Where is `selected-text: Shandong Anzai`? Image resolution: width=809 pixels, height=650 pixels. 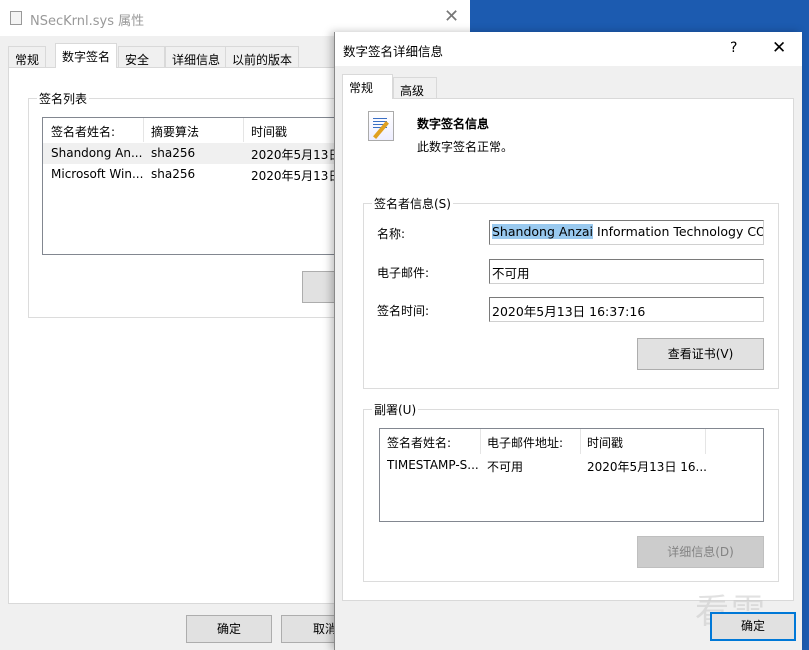 selected-text: Shandong Anzai is located at coordinates (543, 231).